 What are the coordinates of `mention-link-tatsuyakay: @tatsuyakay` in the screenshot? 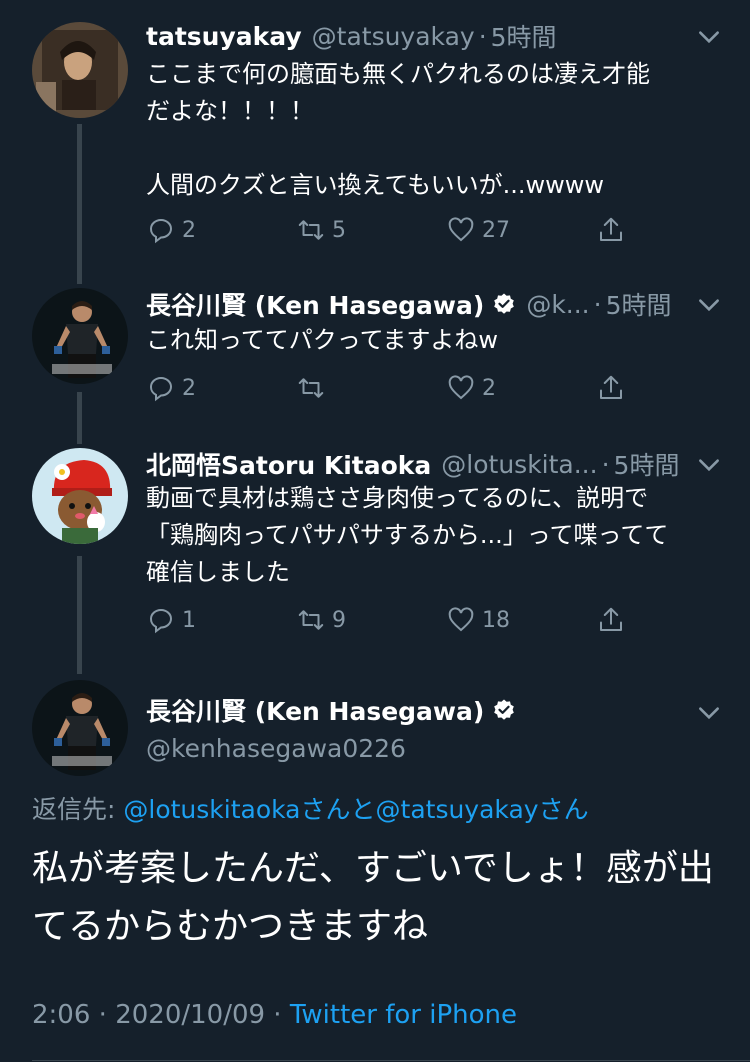 It's located at (457, 809).